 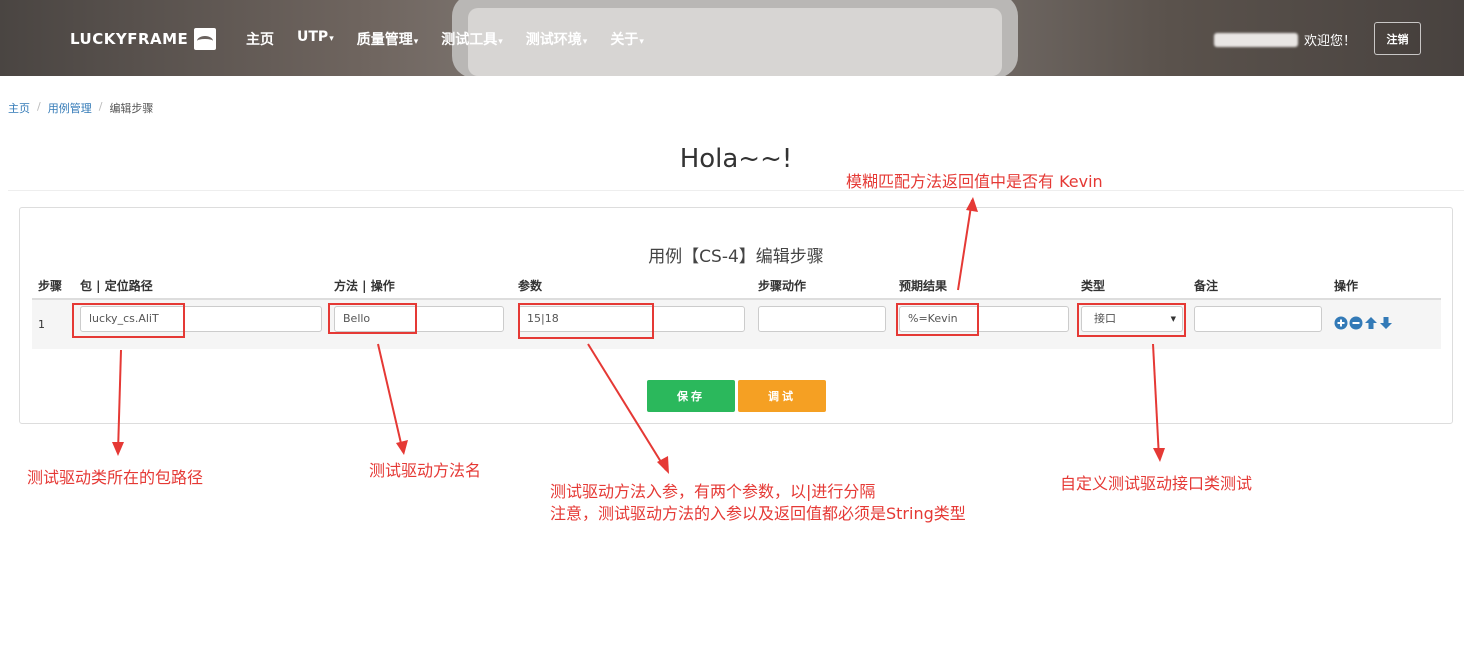 I want to click on breadcrumb: 主页 / 用例管理 / 编辑步骤, so click(x=80, y=108).